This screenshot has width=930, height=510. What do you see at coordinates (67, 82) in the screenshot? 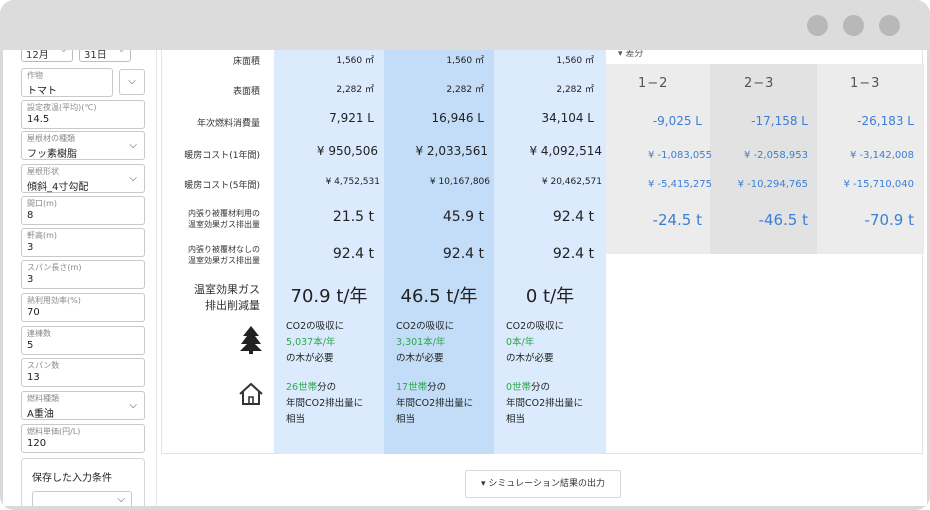
I see `crop-select: 作物 トマト` at bounding box center [67, 82].